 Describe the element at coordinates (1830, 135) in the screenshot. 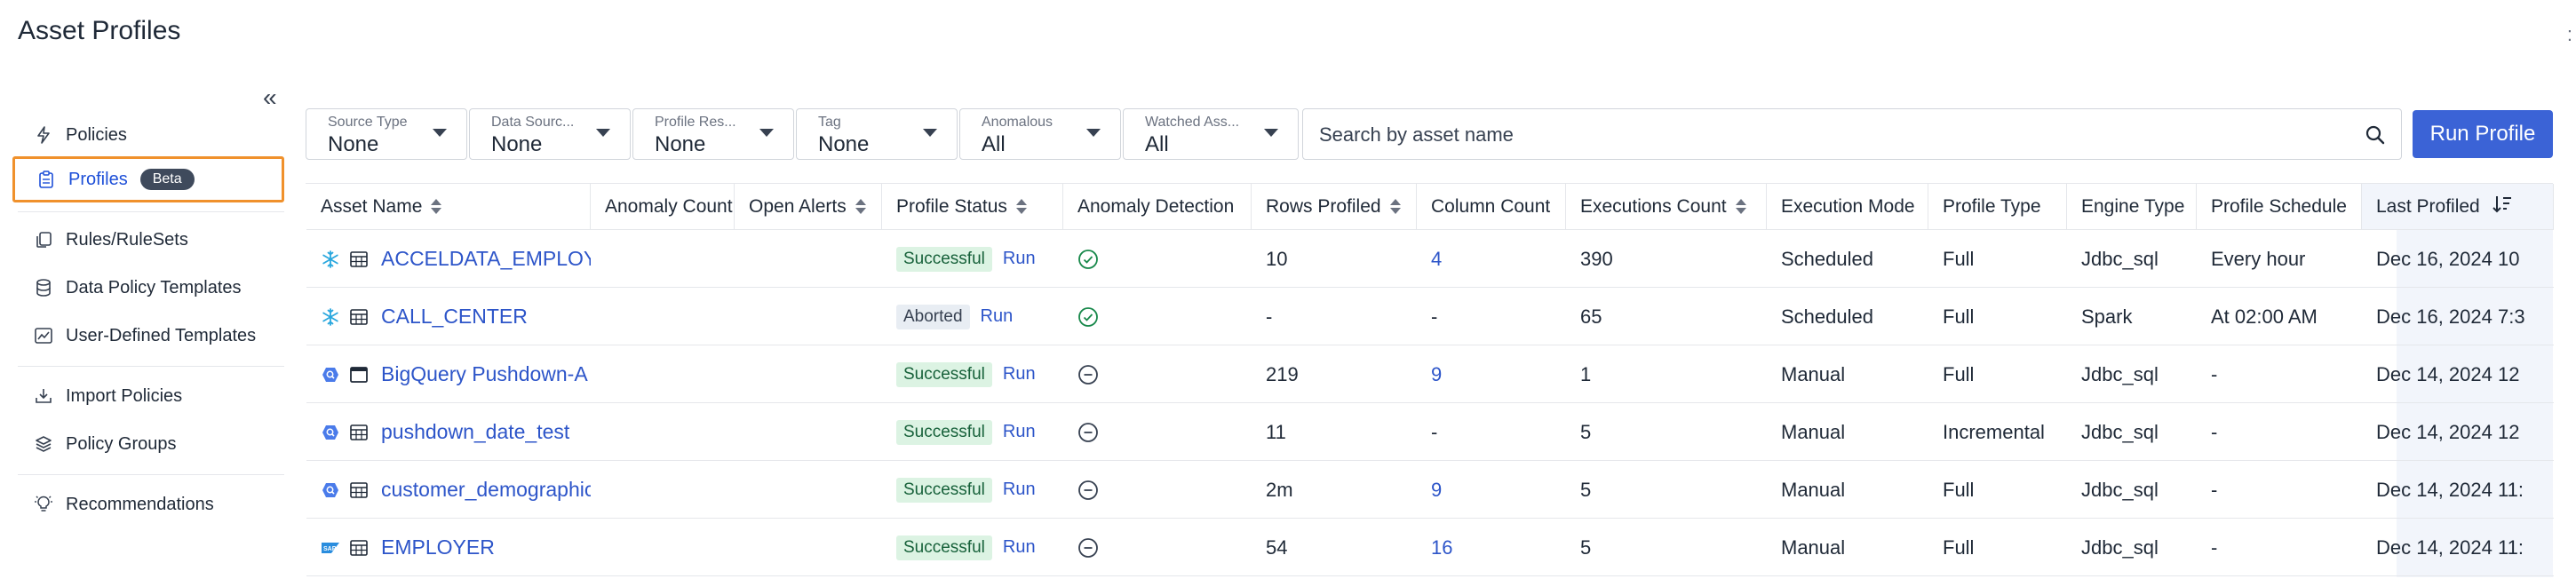

I see `search-input` at that location.